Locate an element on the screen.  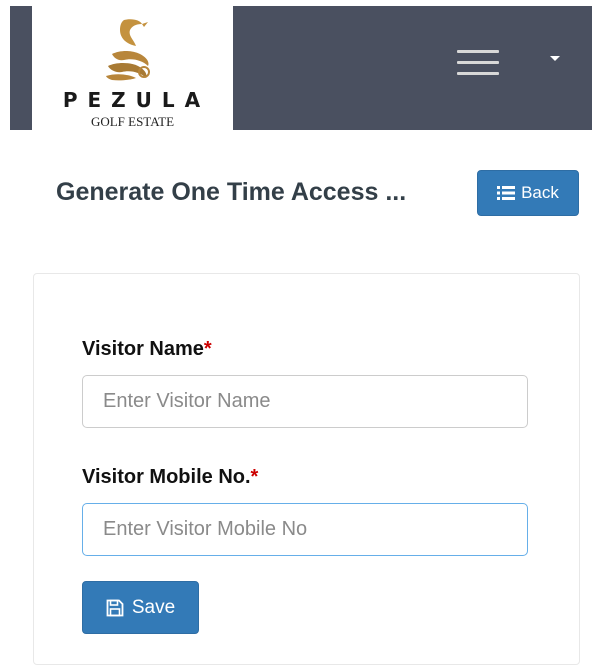
visitor-name-input is located at coordinates (305, 401).